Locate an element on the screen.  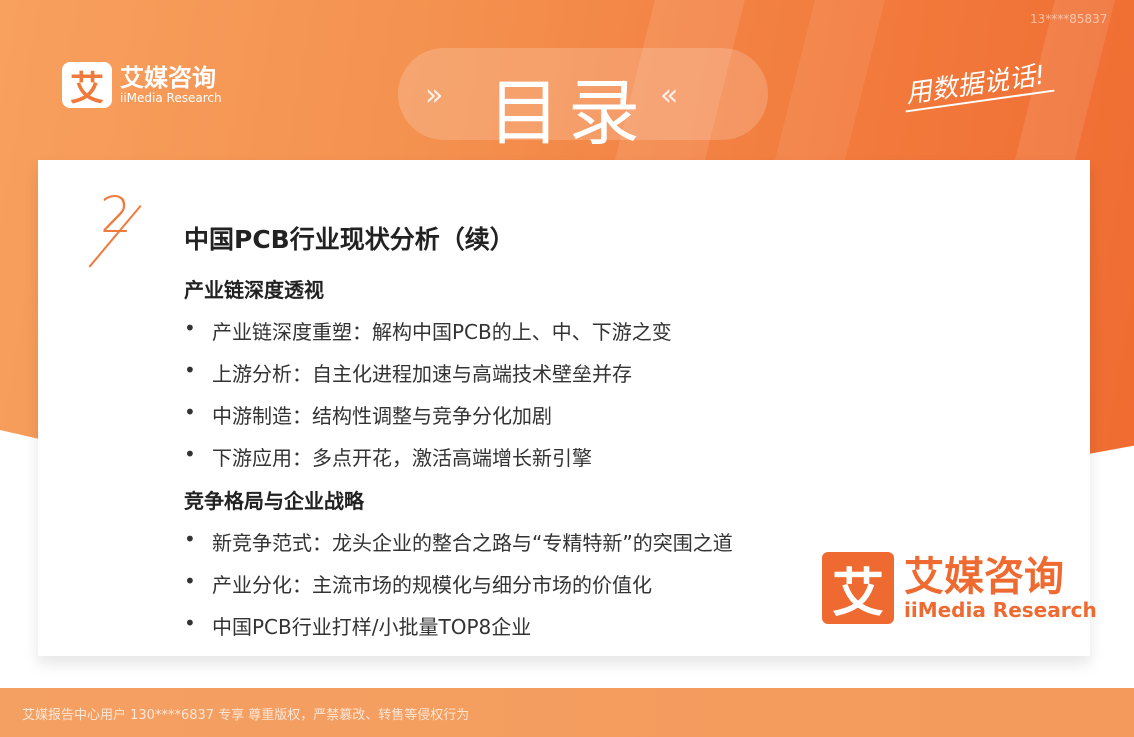
chevron-left-icon: « is located at coordinates (669, 95).